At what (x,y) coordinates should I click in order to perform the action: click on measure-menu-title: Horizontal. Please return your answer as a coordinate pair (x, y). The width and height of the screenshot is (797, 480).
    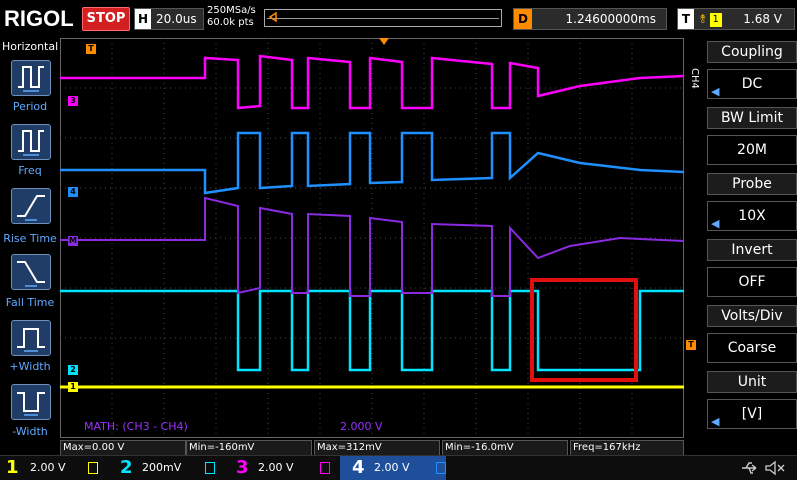
    Looking at the image, I should click on (30, 46).